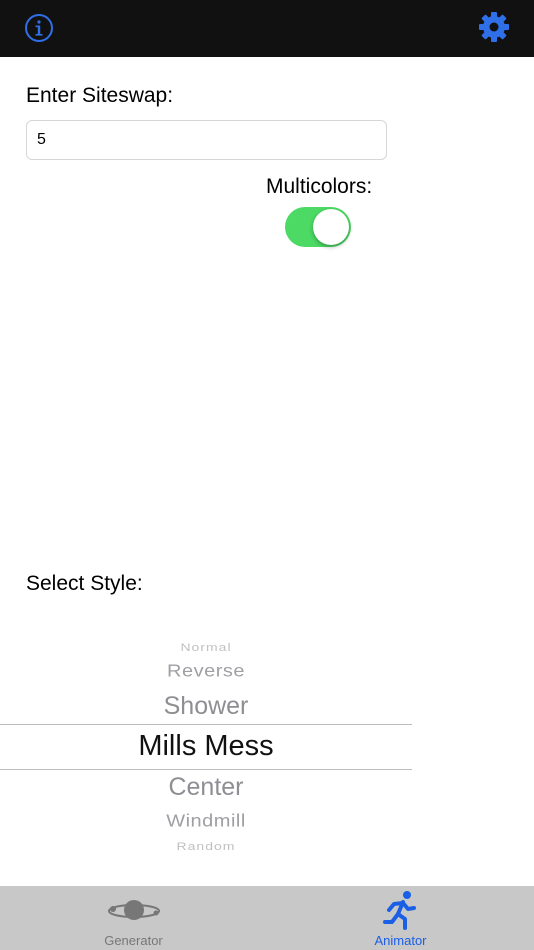 This screenshot has width=534, height=950. Describe the element at coordinates (267, 28) in the screenshot. I see `top-navigation-bar` at that location.